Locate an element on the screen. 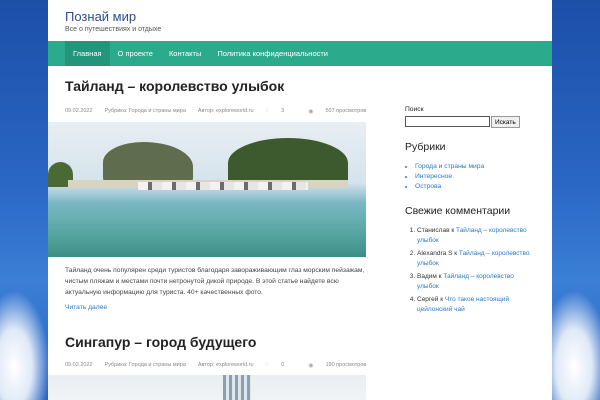  comment-author: Alexandra S is located at coordinates (435, 253).